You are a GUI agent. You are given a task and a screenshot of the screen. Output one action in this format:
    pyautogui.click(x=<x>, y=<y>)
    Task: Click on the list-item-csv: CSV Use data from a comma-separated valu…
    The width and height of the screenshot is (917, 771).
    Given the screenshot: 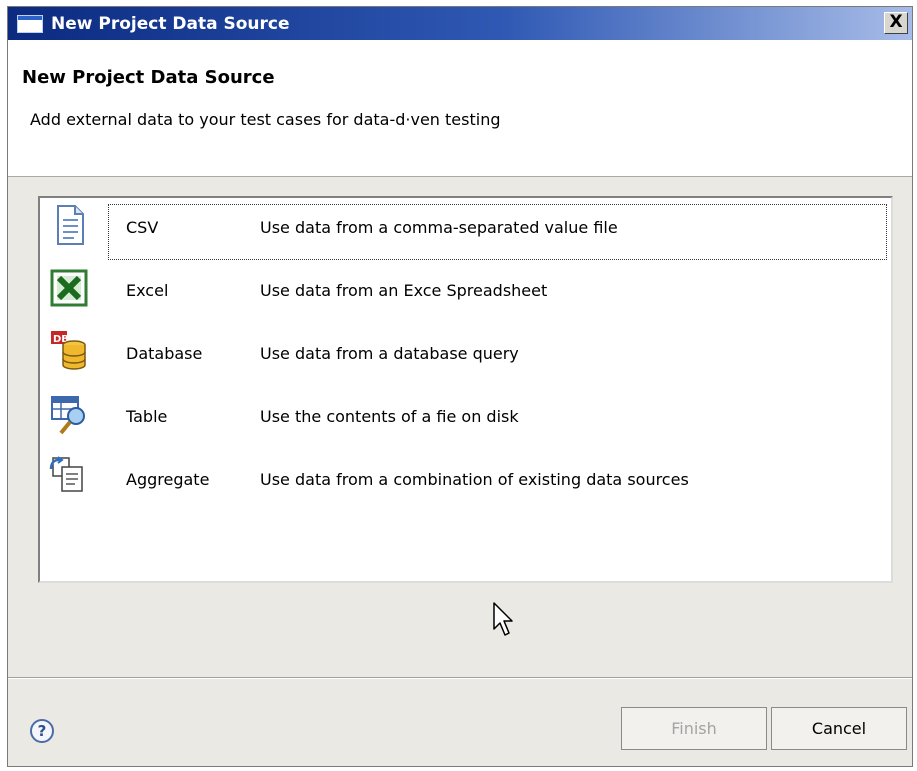 What is the action you would take?
    pyautogui.click(x=465, y=230)
    